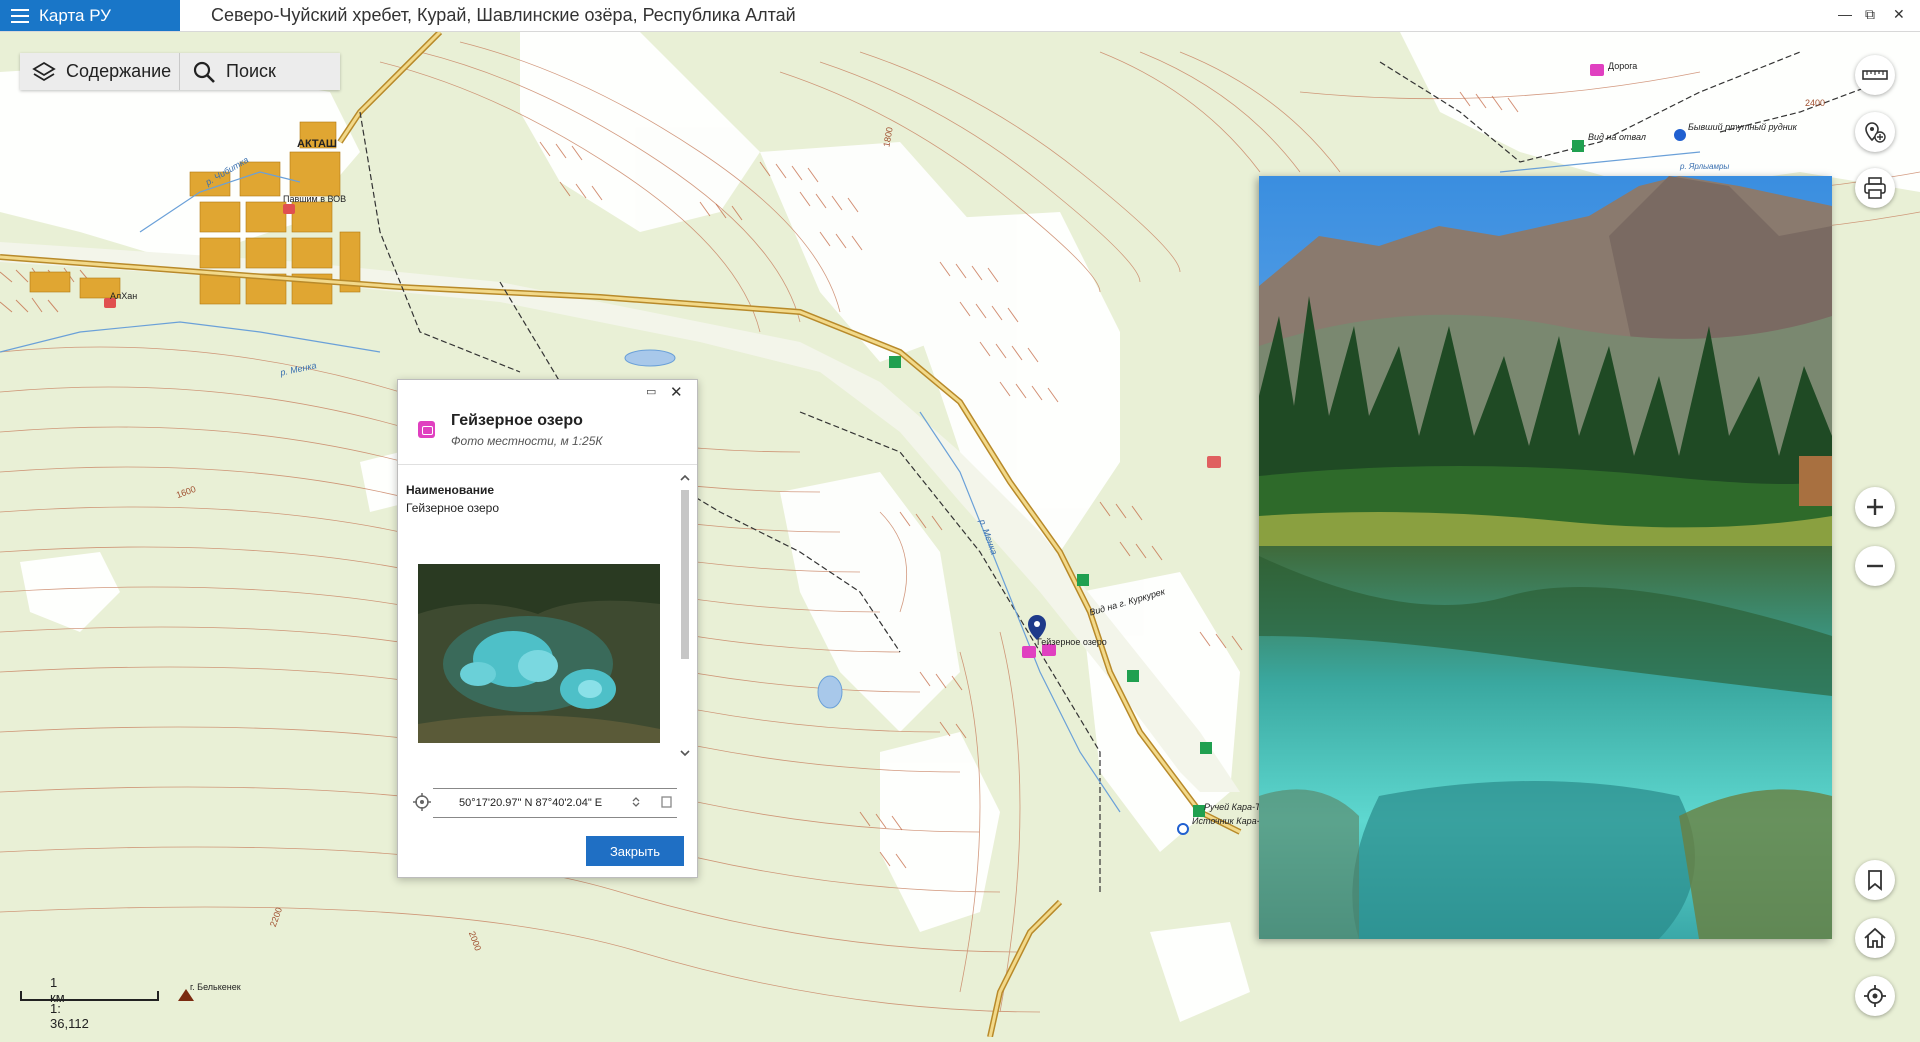 Image resolution: width=1920 pixels, height=1042 pixels. What do you see at coordinates (527, 441) in the screenshot?
I see `popup-subtitle: Фото местности, м 1:25К` at bounding box center [527, 441].